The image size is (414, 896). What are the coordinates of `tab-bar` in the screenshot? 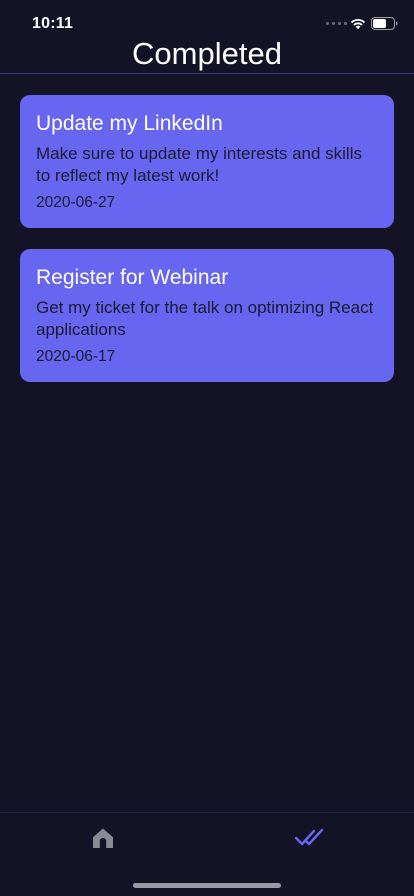 It's located at (207, 838).